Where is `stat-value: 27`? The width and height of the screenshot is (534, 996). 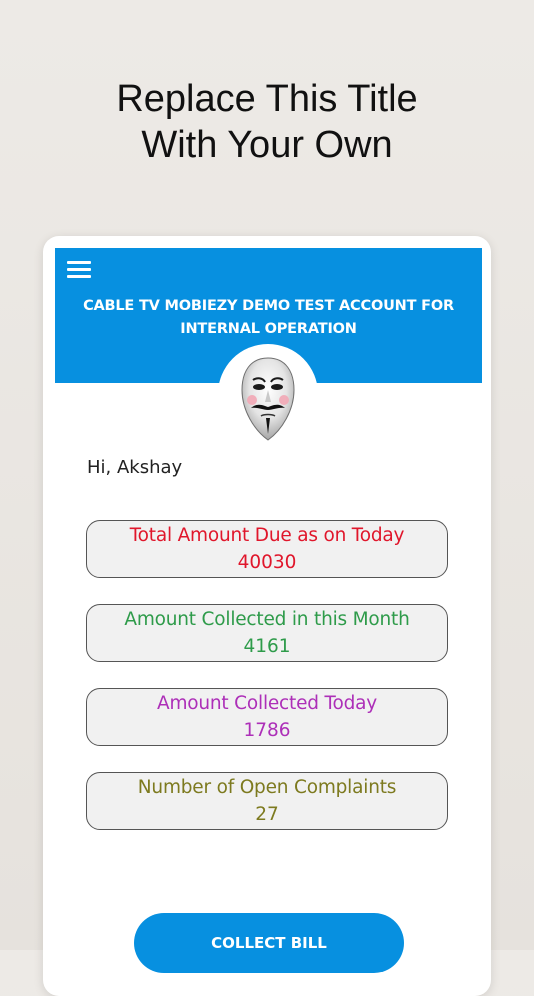 stat-value: 27 is located at coordinates (267, 814).